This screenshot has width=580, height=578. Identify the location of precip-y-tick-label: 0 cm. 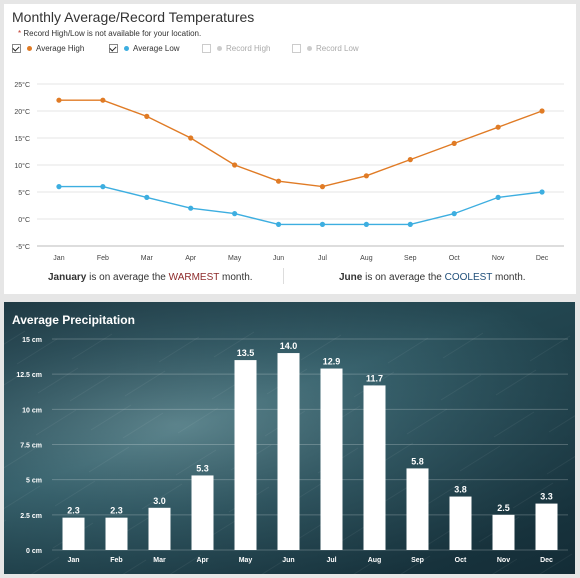
(34, 551).